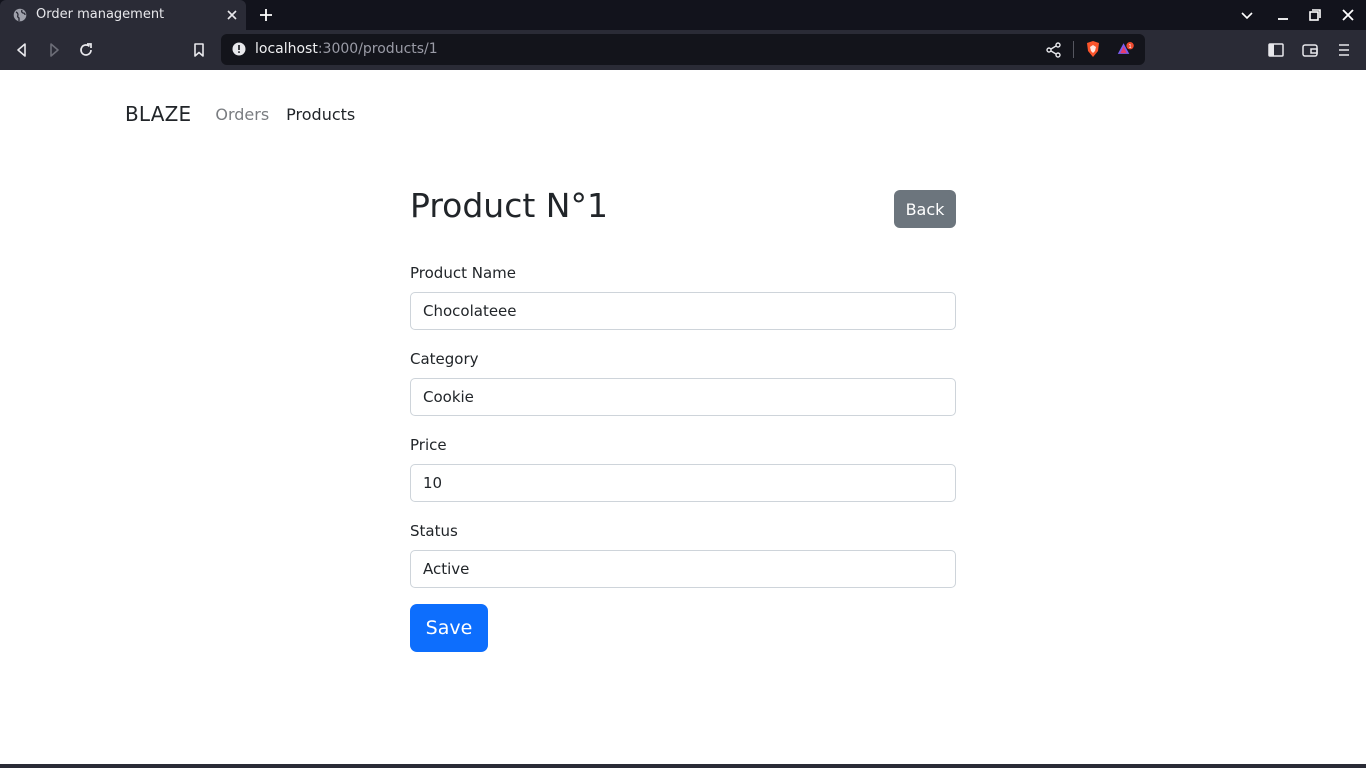 The image size is (1366, 768). Describe the element at coordinates (242, 114) in the screenshot. I see `nav-link-orders: Orders` at that location.